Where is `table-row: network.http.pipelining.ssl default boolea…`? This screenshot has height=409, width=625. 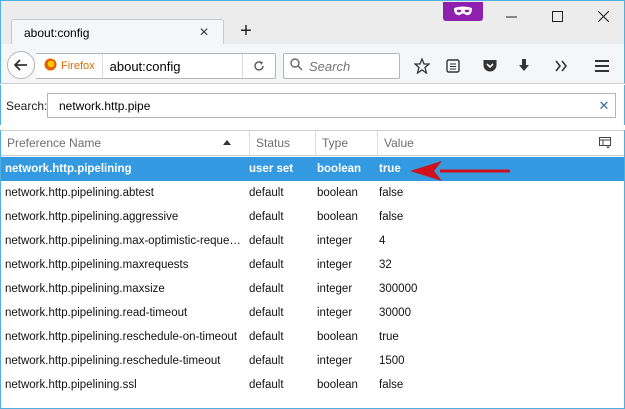 table-row: network.http.pipelining.ssl default boolea… is located at coordinates (312, 385).